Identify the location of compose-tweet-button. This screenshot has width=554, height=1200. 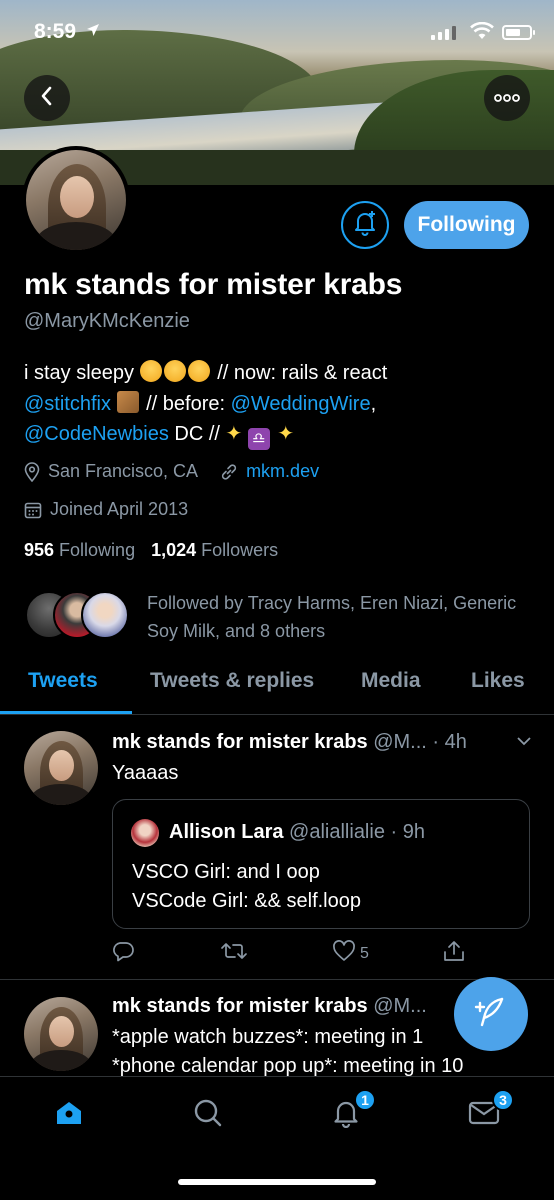
(491, 1014).